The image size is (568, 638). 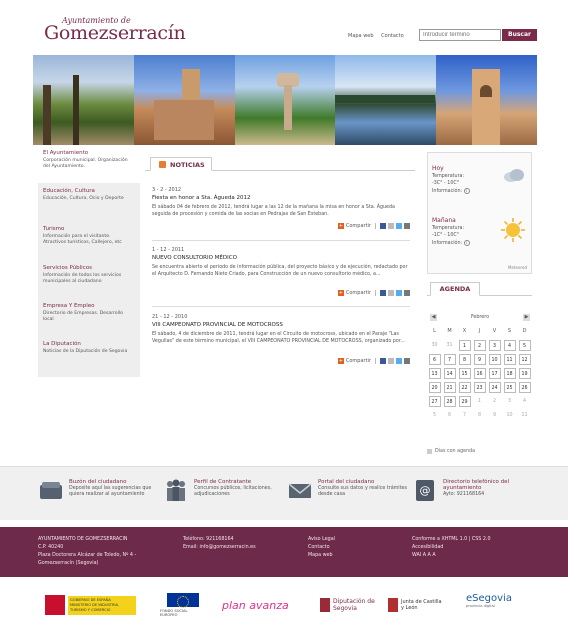 What do you see at coordinates (451, 548) in the screenshot?
I see `accessibility-link: Accesibilidad` at bounding box center [451, 548].